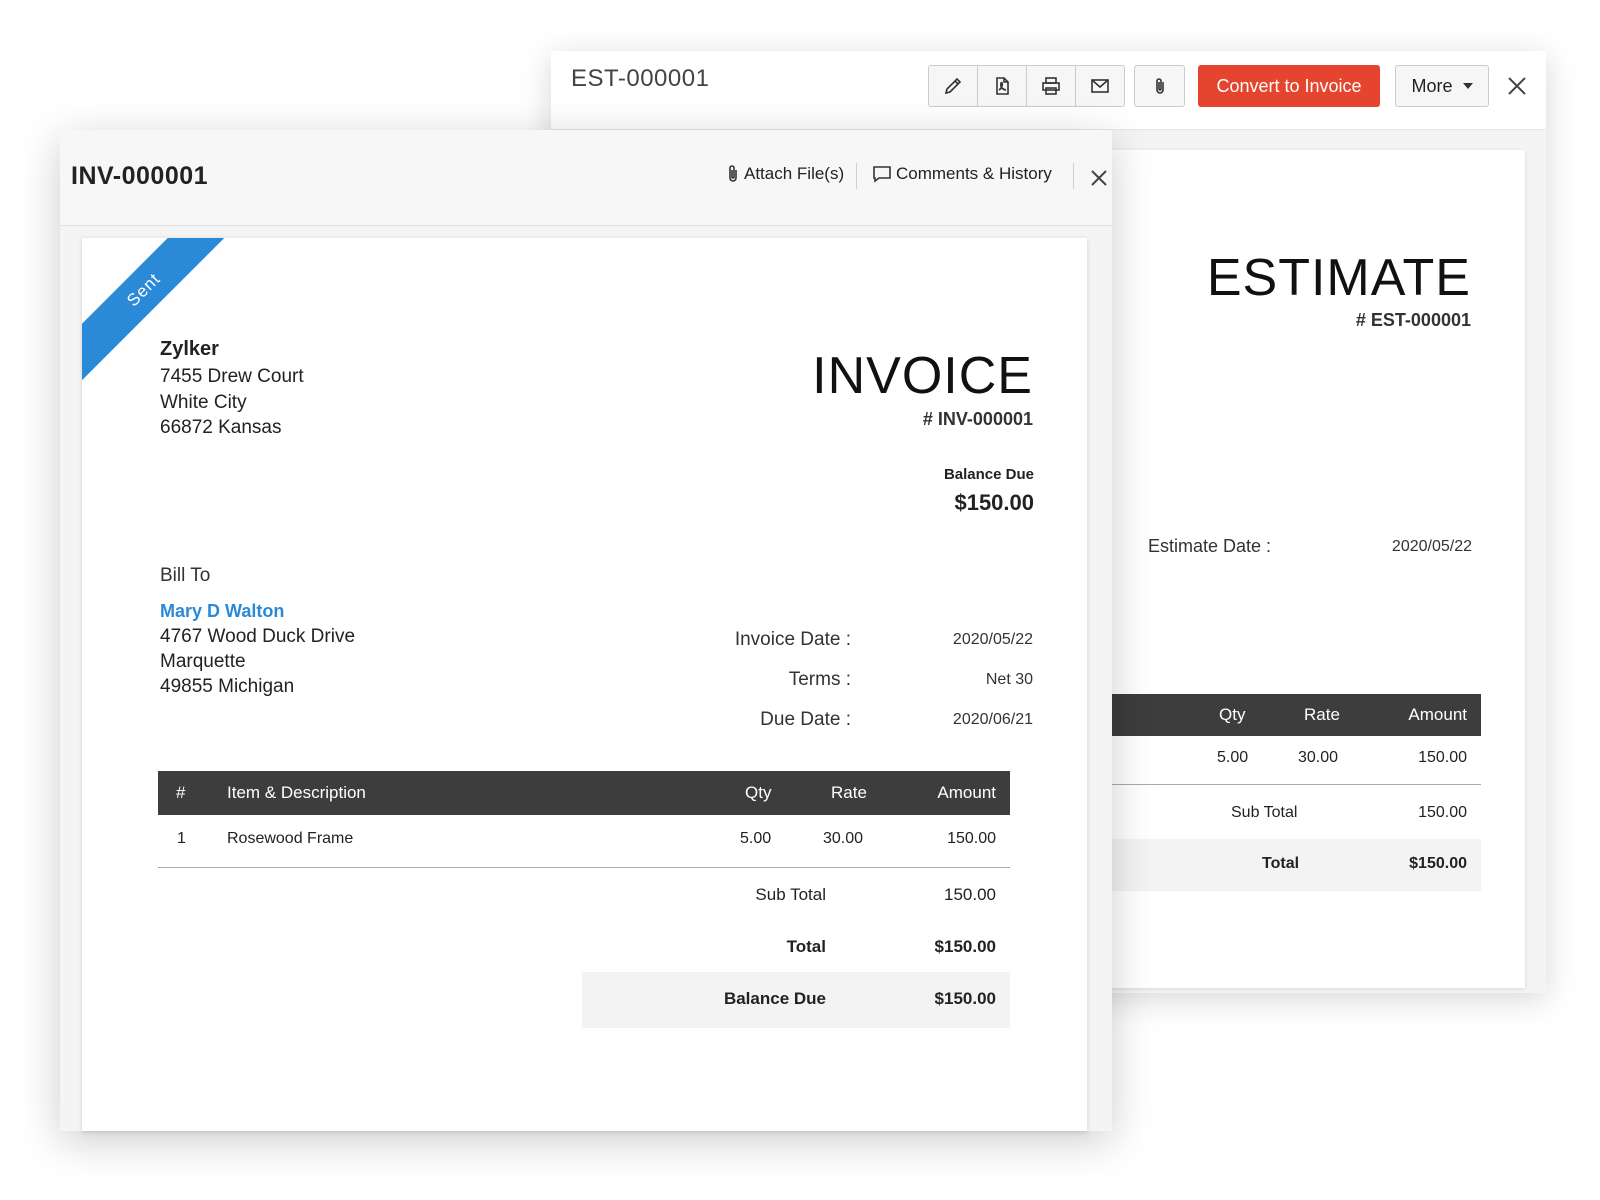  What do you see at coordinates (221, 427) in the screenshot?
I see `organization-address-line: 66872 Kansas` at bounding box center [221, 427].